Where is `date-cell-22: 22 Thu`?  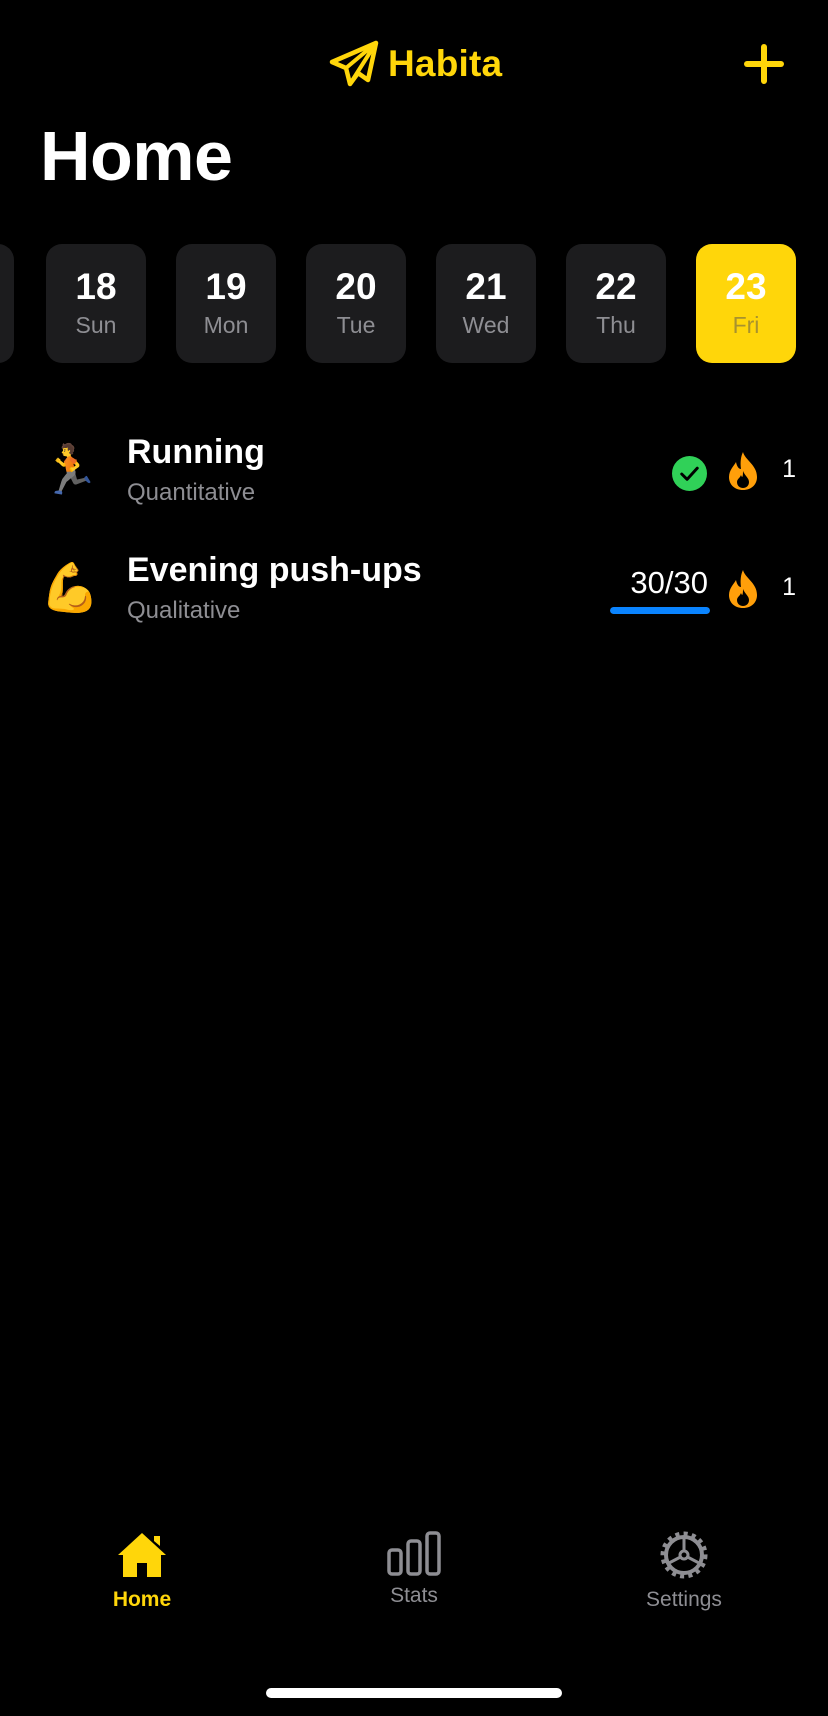 date-cell-22: 22 Thu is located at coordinates (616, 303).